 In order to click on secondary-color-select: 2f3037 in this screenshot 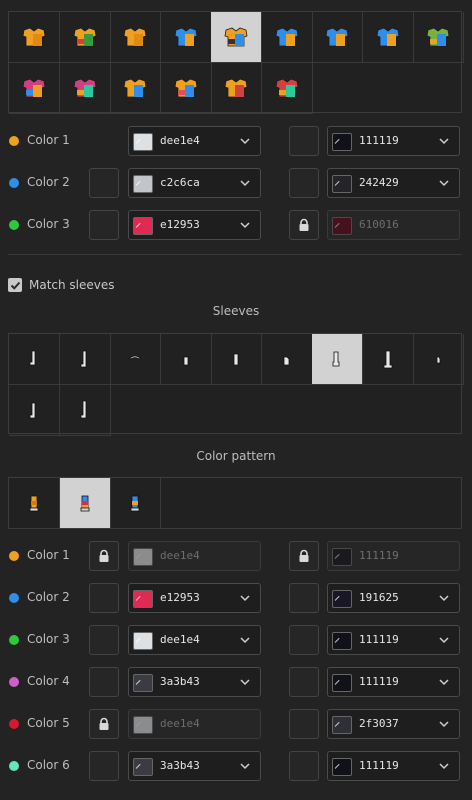, I will do `click(393, 724)`.